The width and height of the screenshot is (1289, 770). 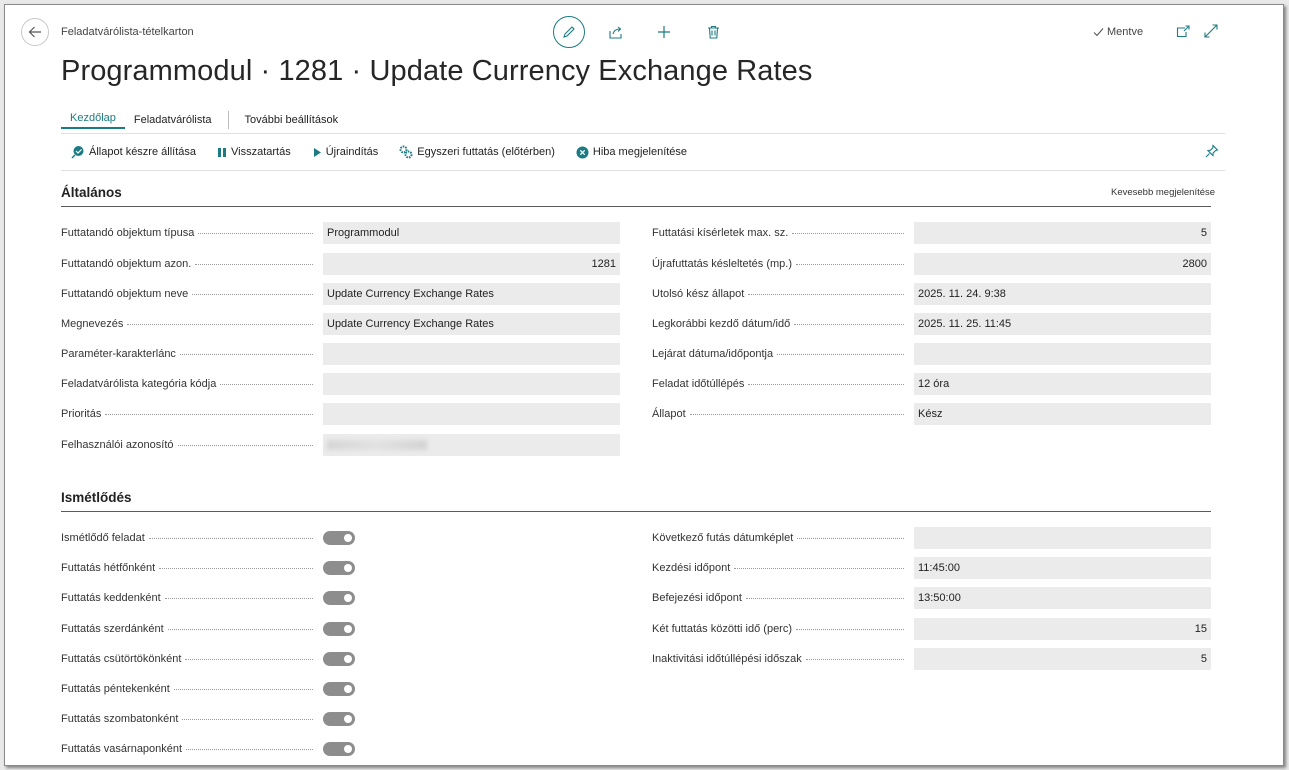 What do you see at coordinates (339, 629) in the screenshot?
I see `run-wednesday-toggle` at bounding box center [339, 629].